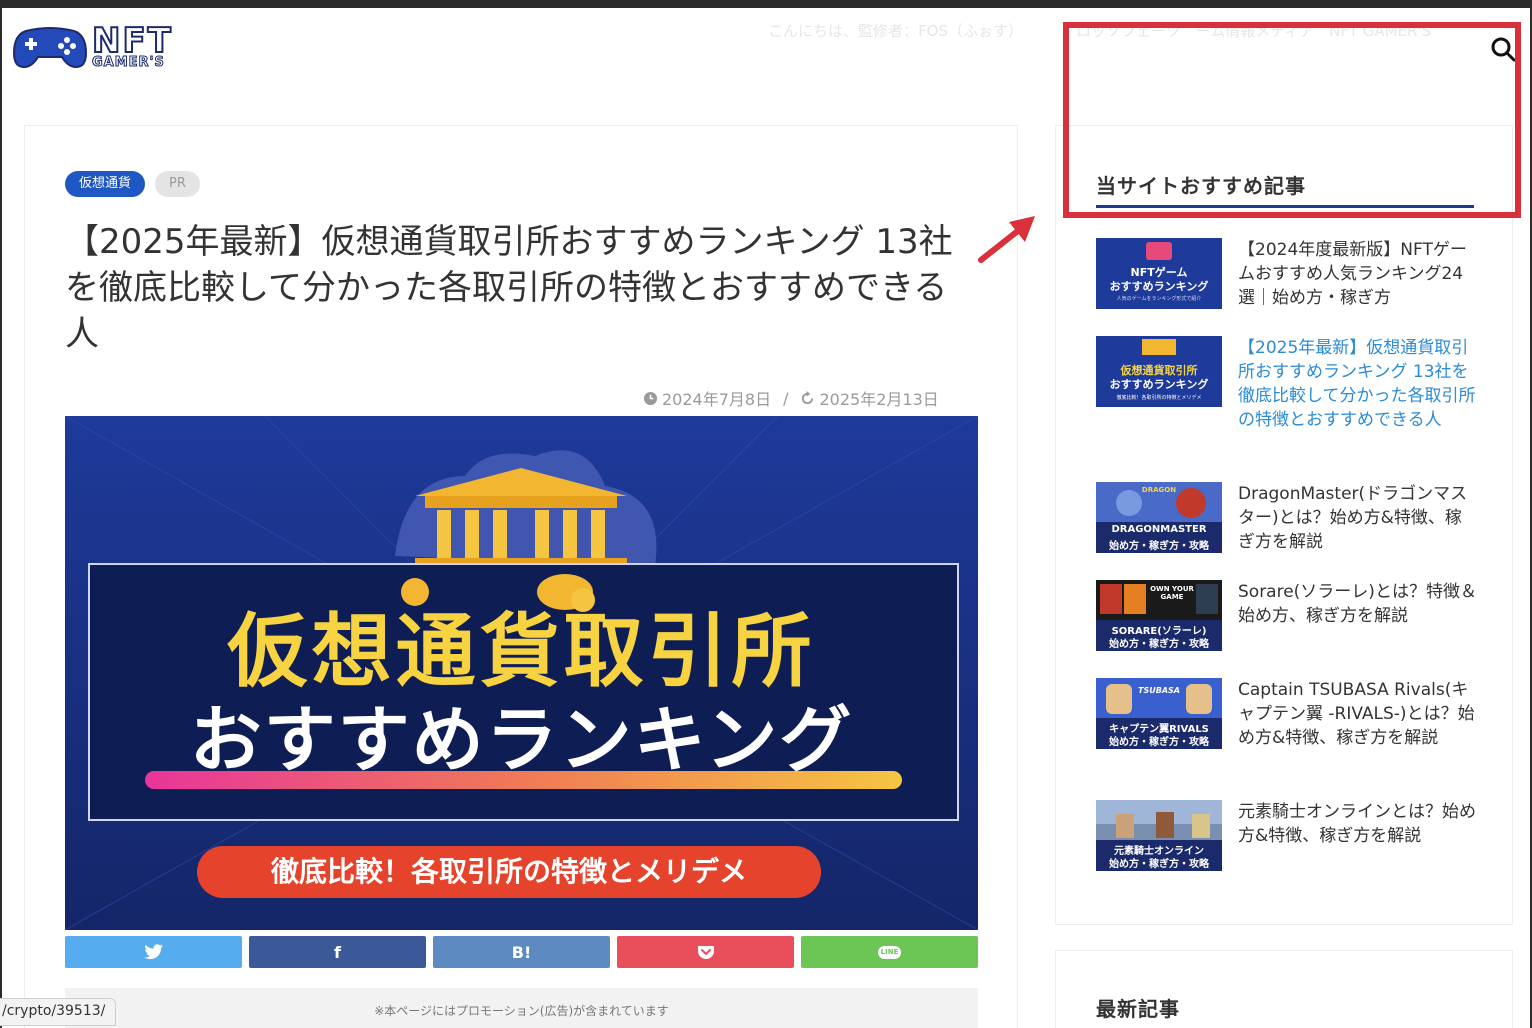 Image resolution: width=1532 pixels, height=1028 pixels. What do you see at coordinates (1159, 529) in the screenshot?
I see `thumb-text-1: DRAGONMASTER` at bounding box center [1159, 529].